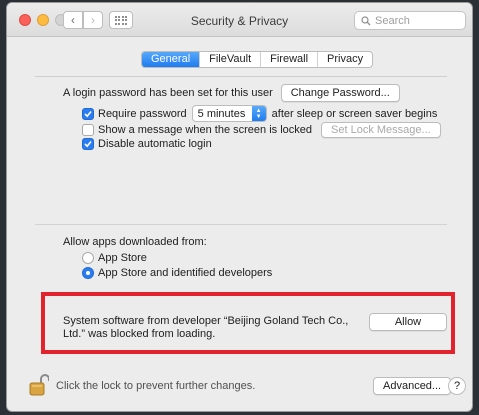 The width and height of the screenshot is (479, 415). What do you see at coordinates (39, 385) in the screenshot?
I see `unlocked-padlock-icon` at bounding box center [39, 385].